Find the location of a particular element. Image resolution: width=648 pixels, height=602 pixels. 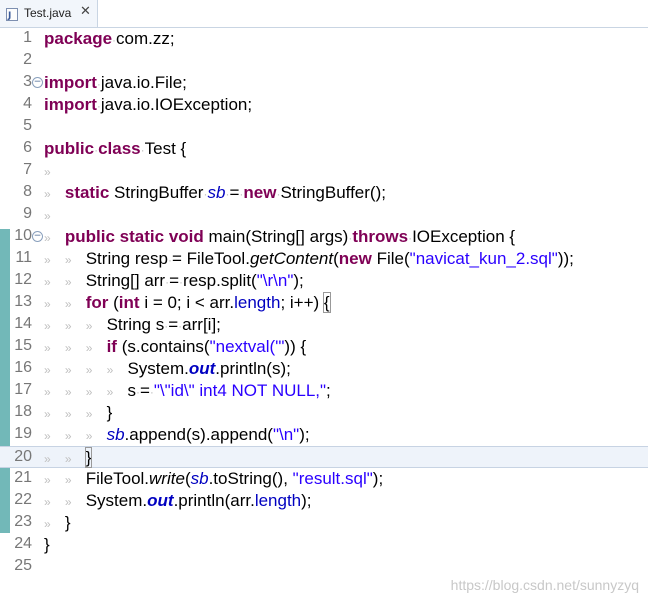

java-file-icon: J is located at coordinates (12, 14).